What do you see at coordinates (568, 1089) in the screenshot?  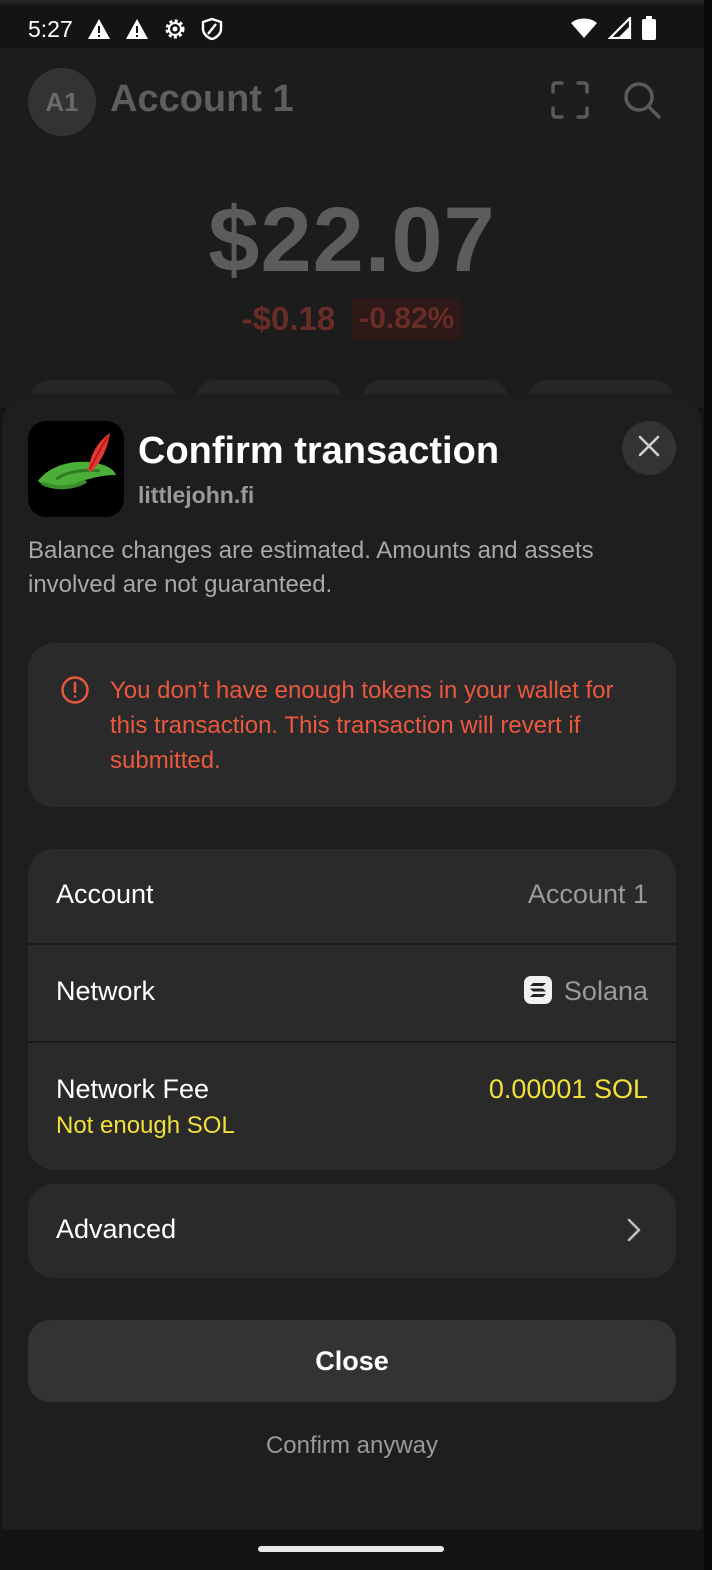 I see `network-fee-value: 0.00001 SOL` at bounding box center [568, 1089].